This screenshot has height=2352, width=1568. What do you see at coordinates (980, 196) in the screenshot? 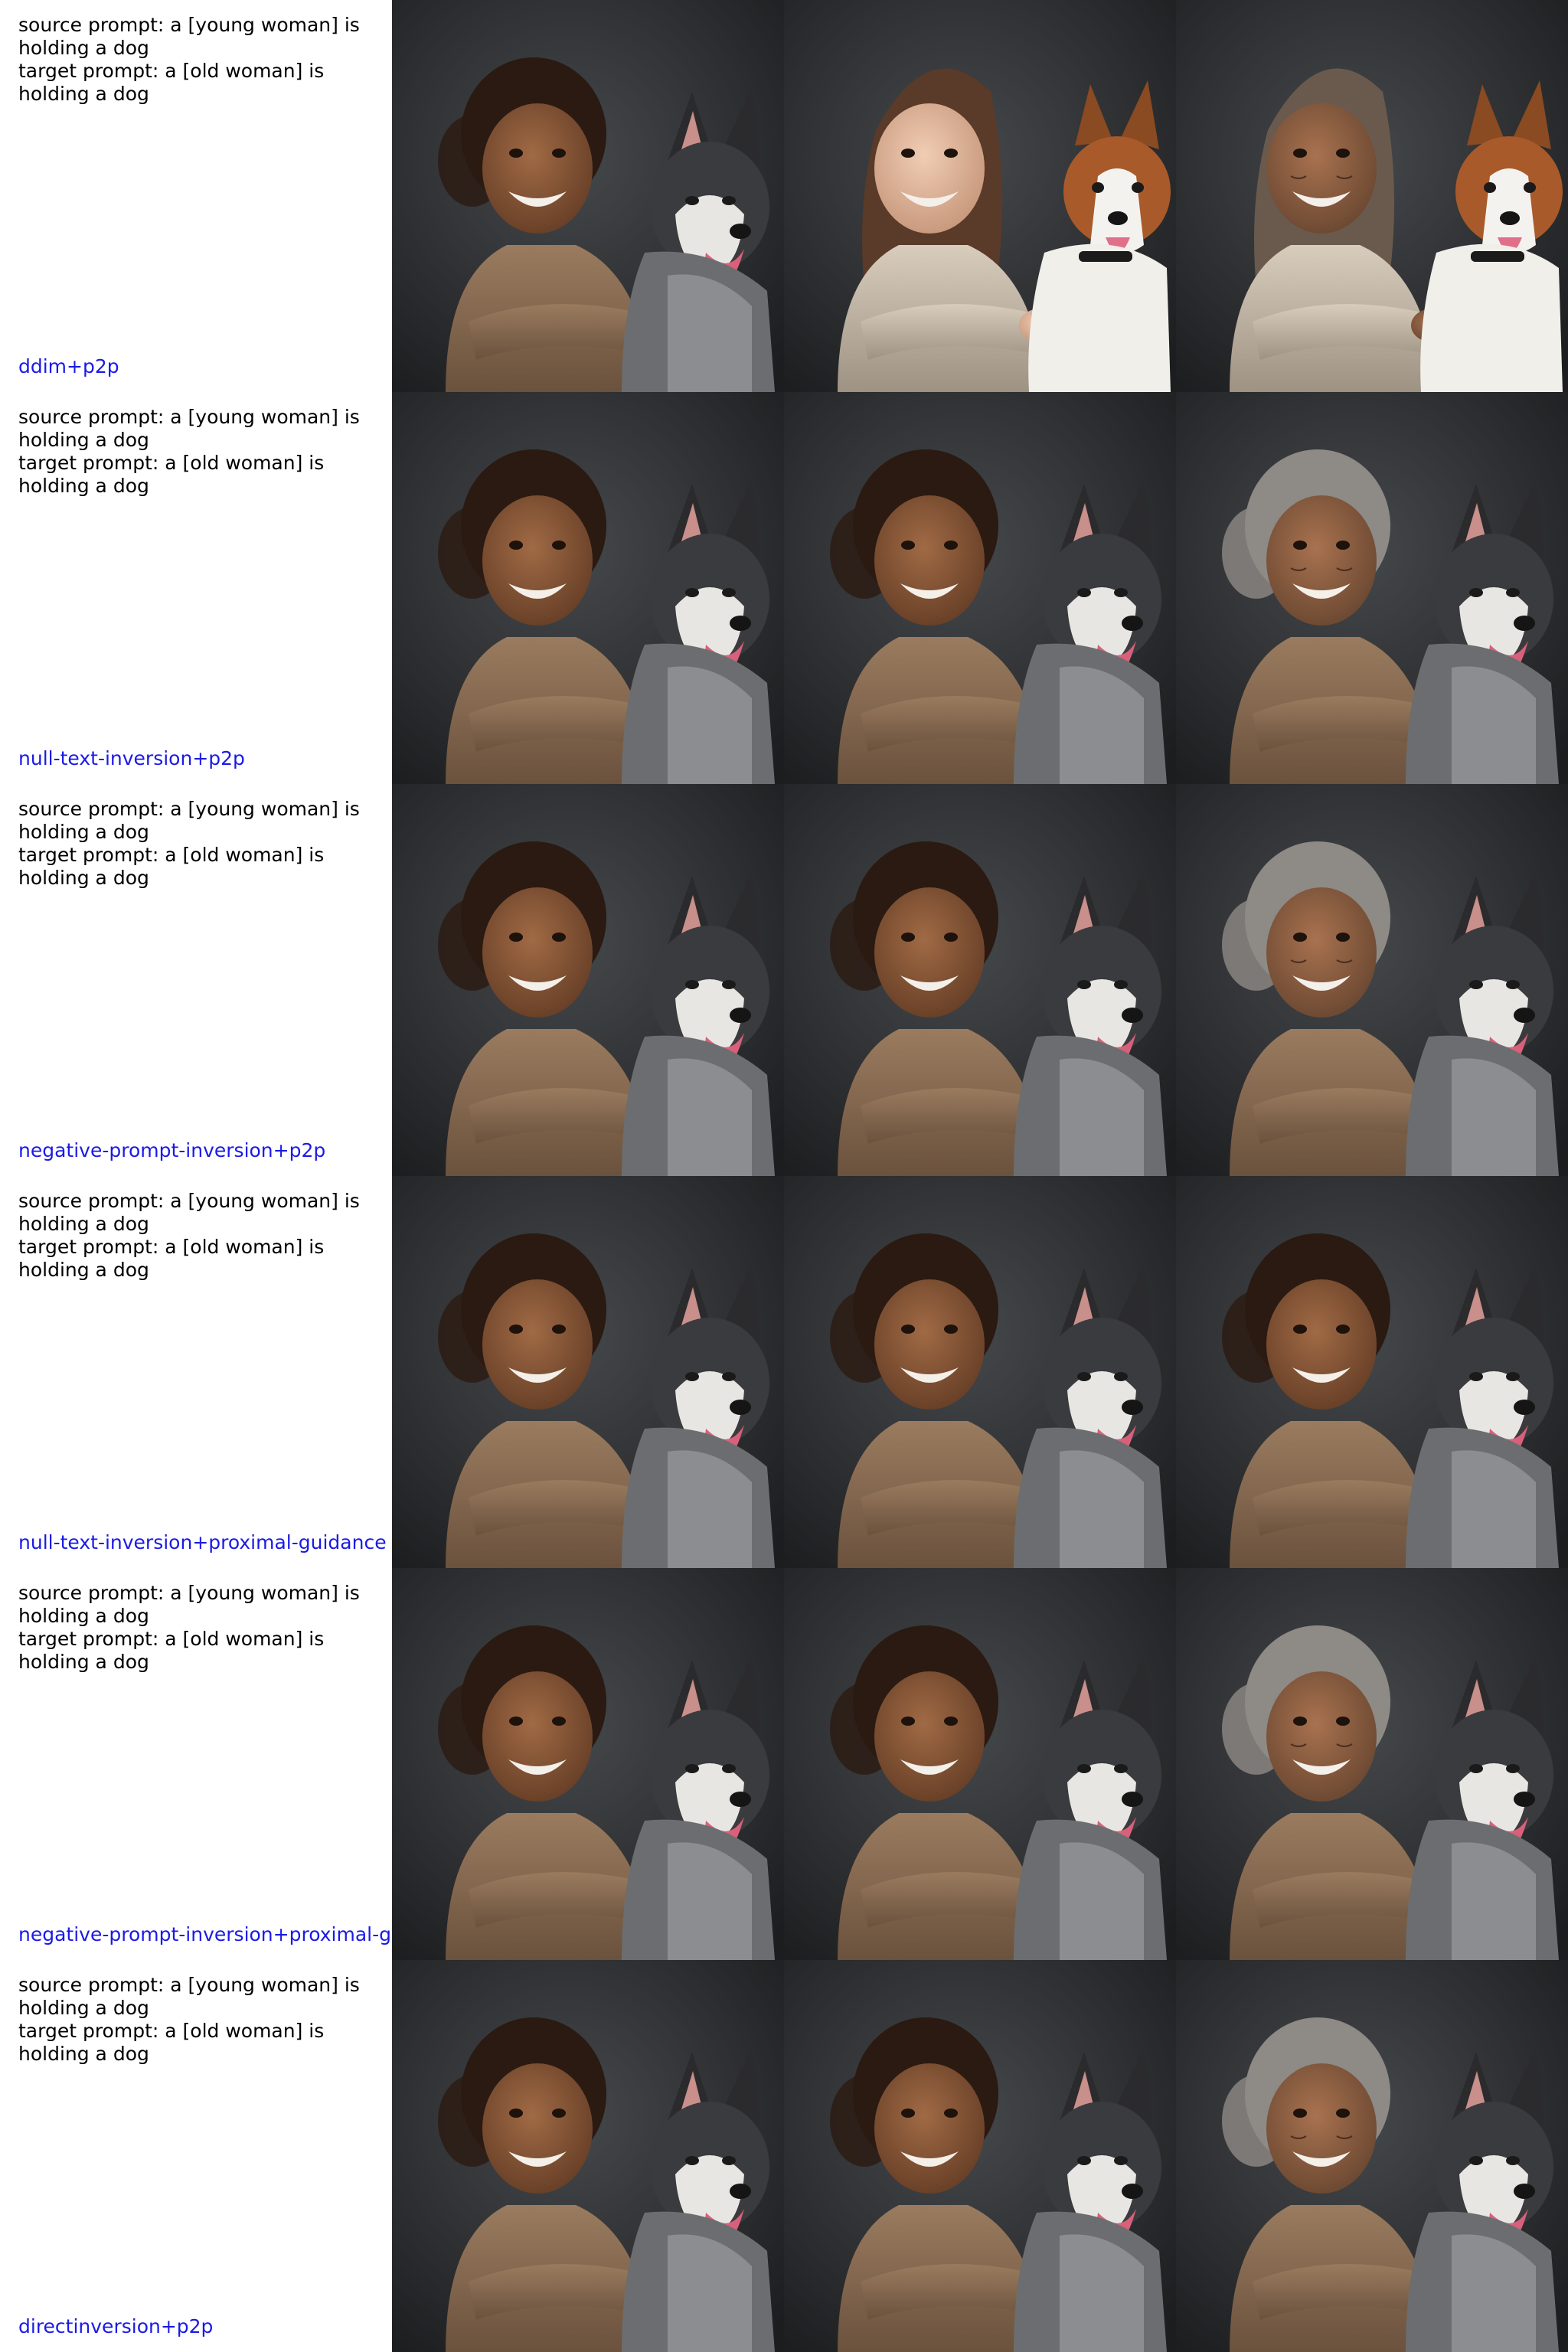
I see `young-woman-with-dog-photo` at bounding box center [980, 196].